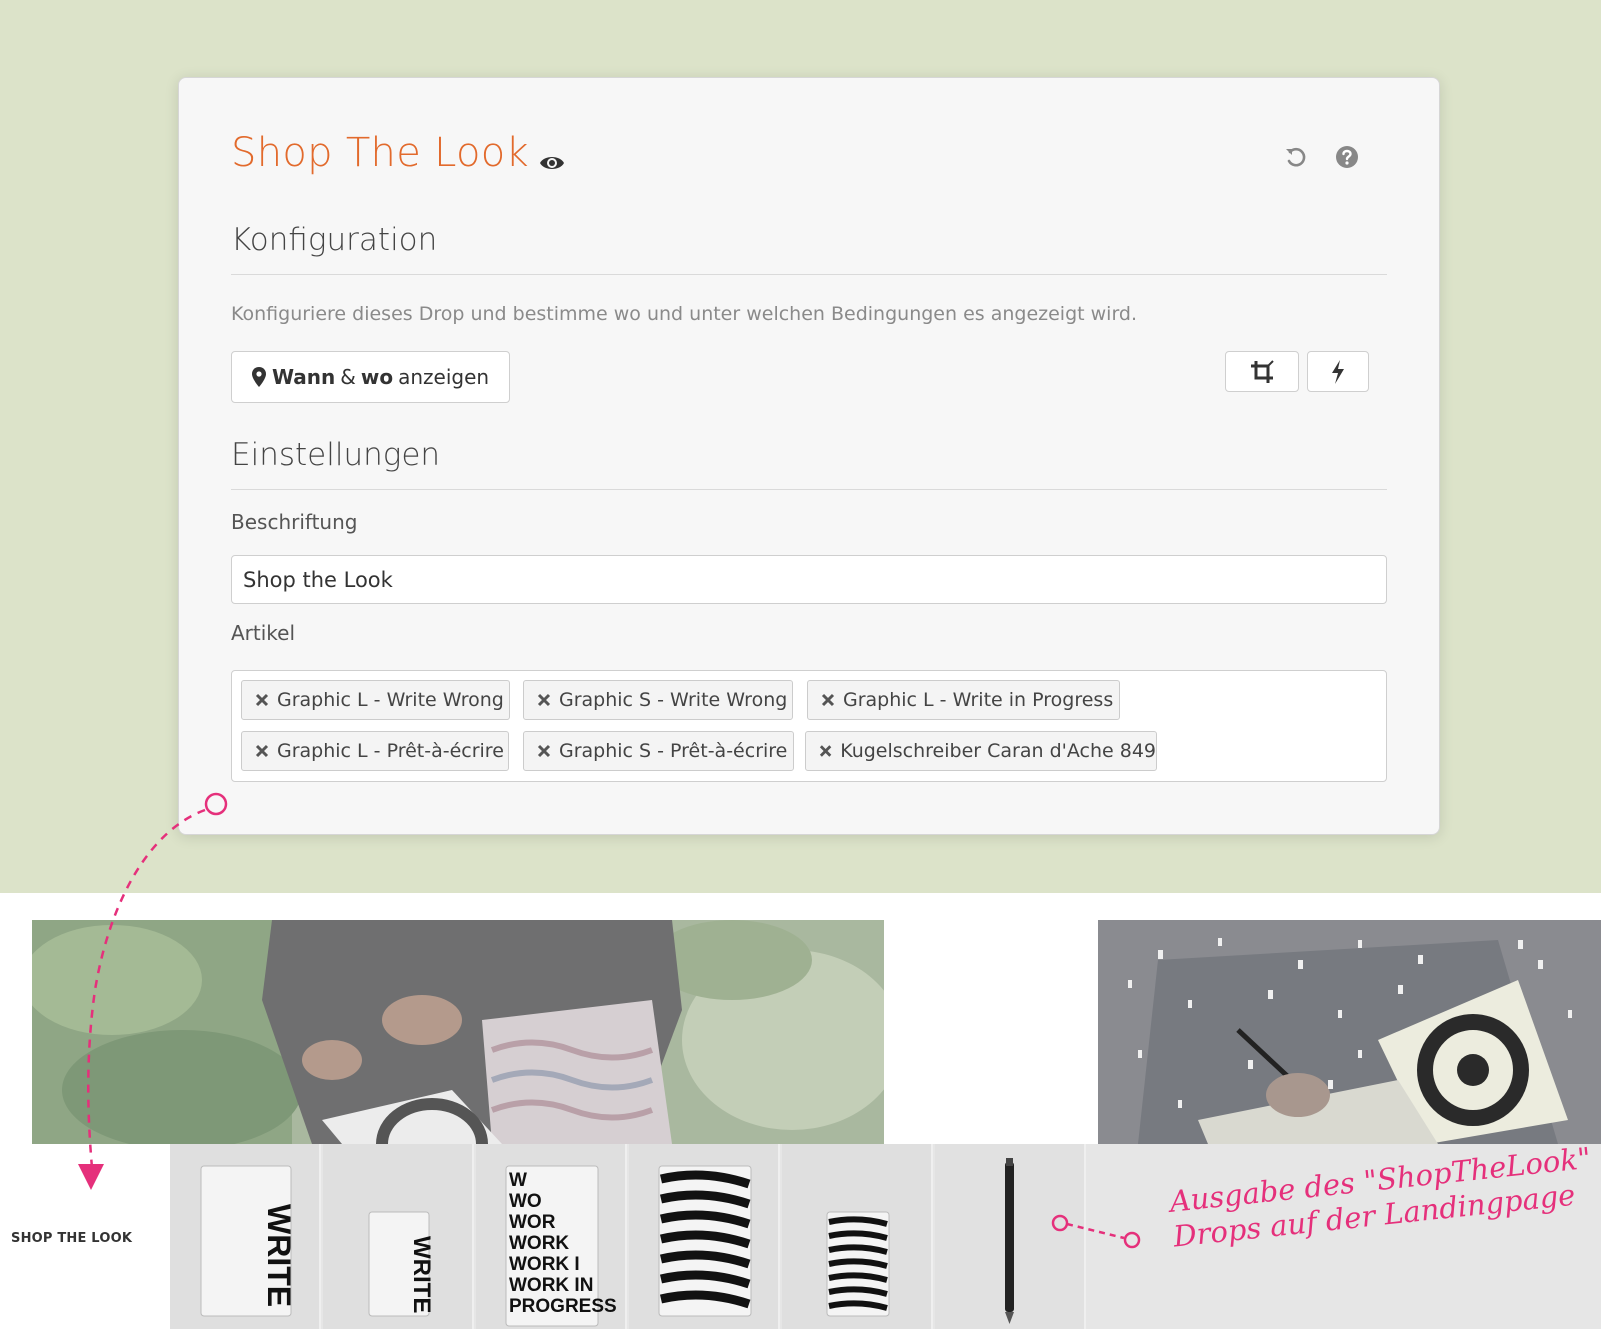  I want to click on lookbook-photo-left, so click(458, 1032).